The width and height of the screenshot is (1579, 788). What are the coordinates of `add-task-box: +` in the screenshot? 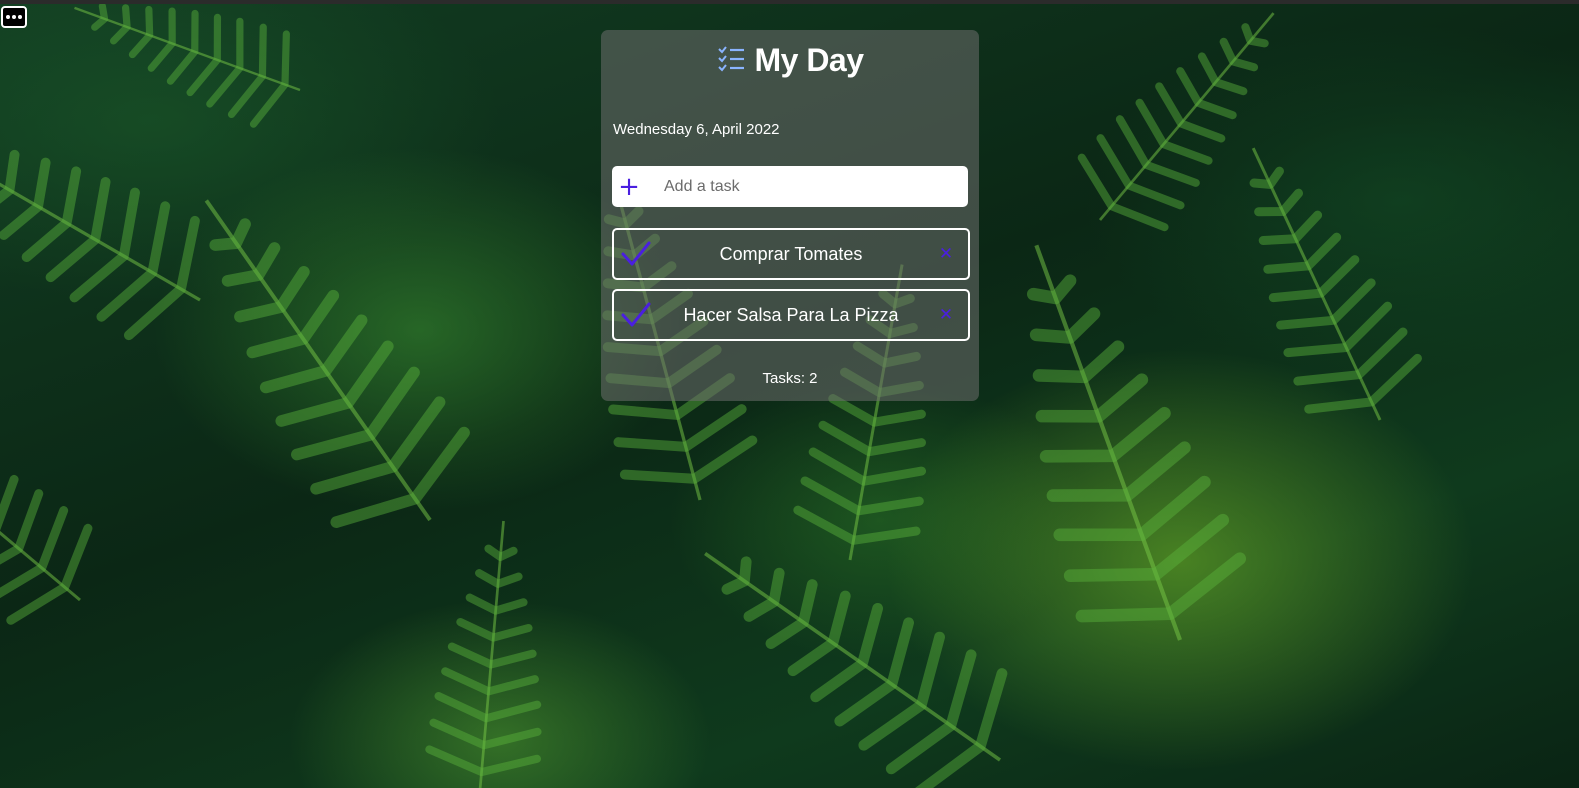 It's located at (790, 186).